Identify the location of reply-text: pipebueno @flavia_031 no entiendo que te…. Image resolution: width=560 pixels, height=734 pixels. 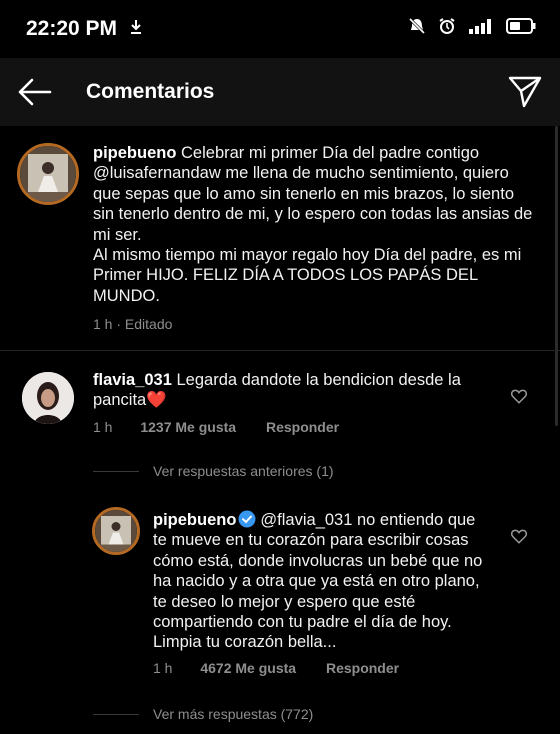
(323, 581).